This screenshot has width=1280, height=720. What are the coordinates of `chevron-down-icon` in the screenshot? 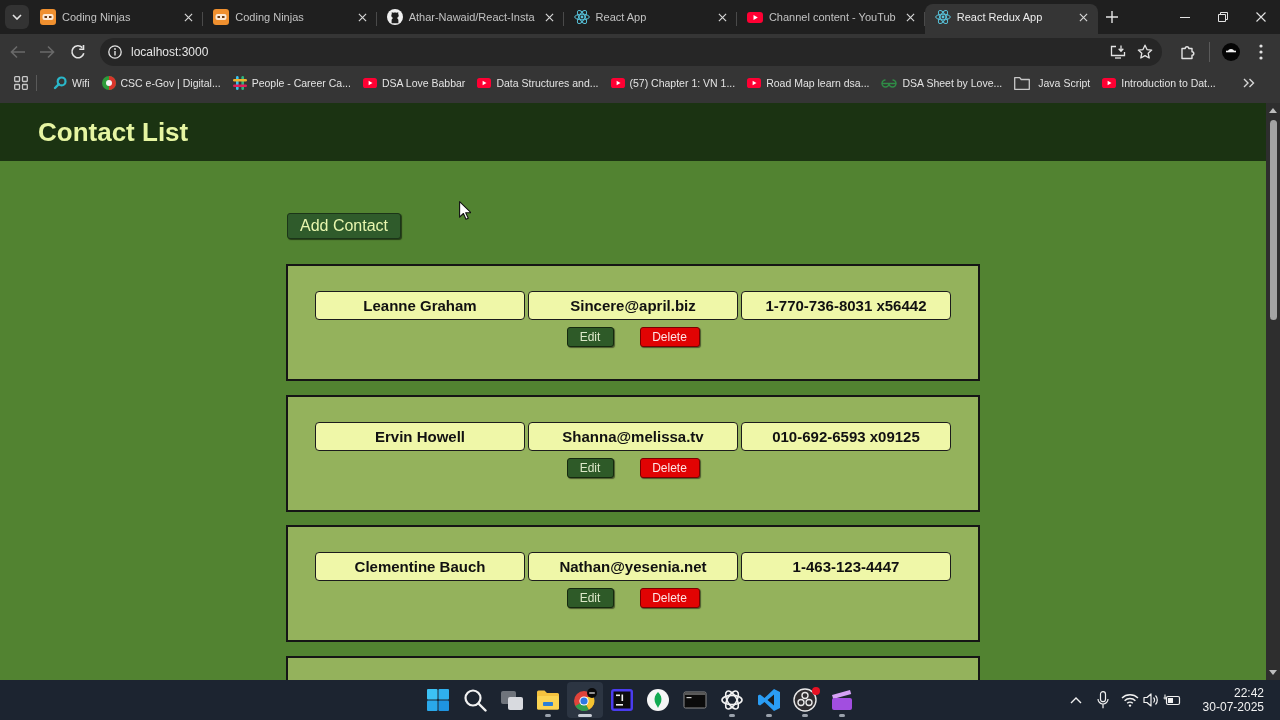 It's located at (17, 17).